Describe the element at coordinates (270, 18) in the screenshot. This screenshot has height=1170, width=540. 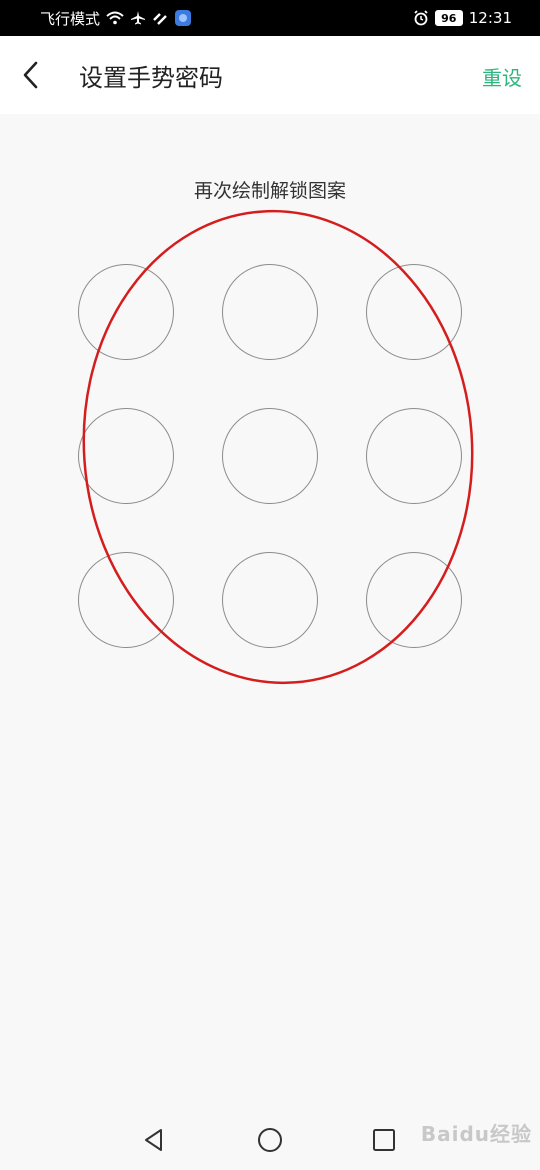
I see `status-bar: 飞行模式 96 12:31` at that location.